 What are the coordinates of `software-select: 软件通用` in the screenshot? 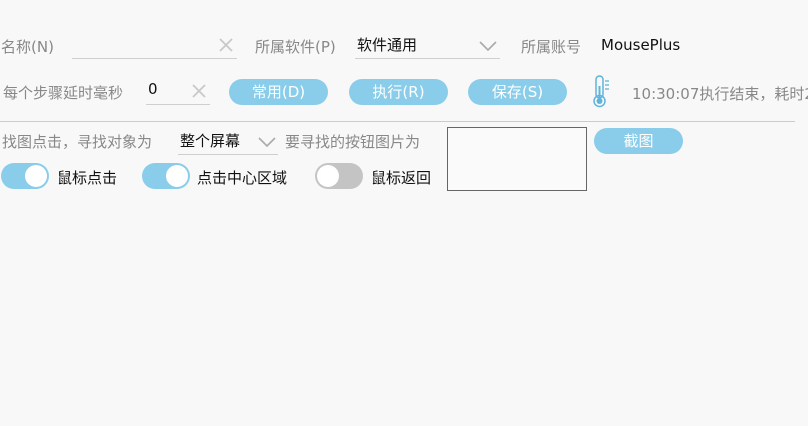 It's located at (427, 44).